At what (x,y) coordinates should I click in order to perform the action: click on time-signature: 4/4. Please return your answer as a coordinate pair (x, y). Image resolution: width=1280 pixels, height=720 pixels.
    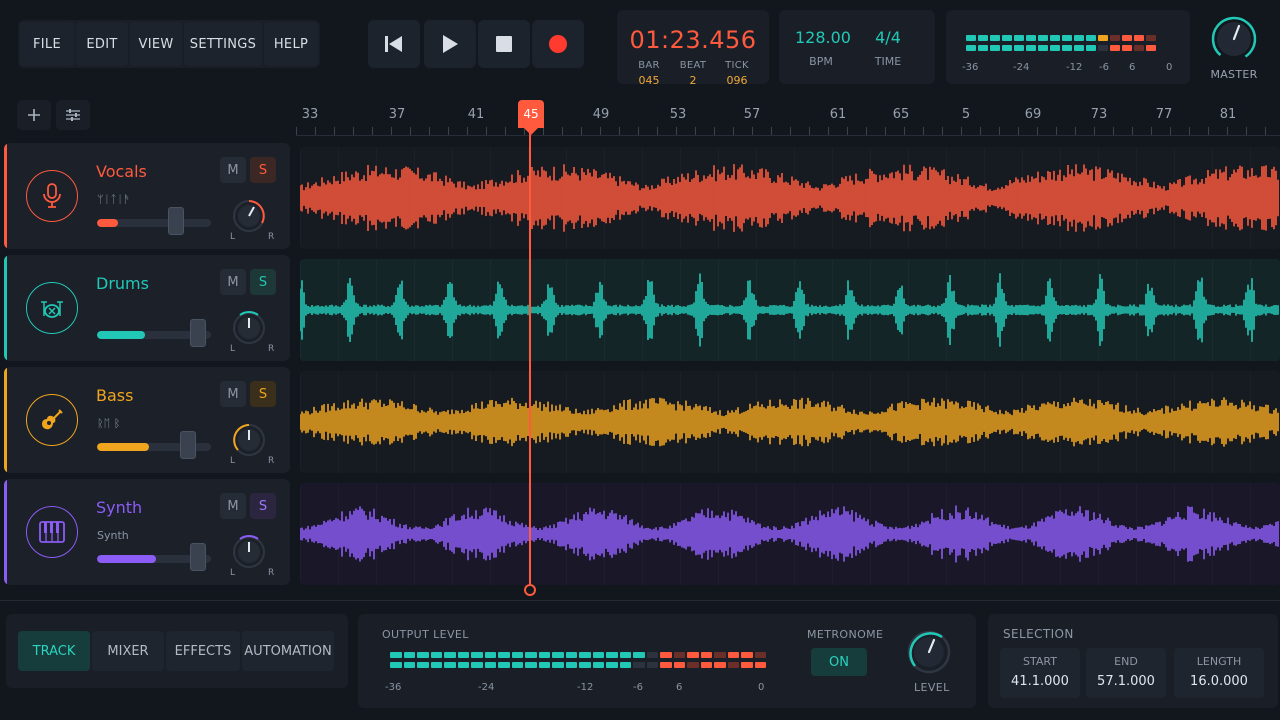
    Looking at the image, I should click on (888, 37).